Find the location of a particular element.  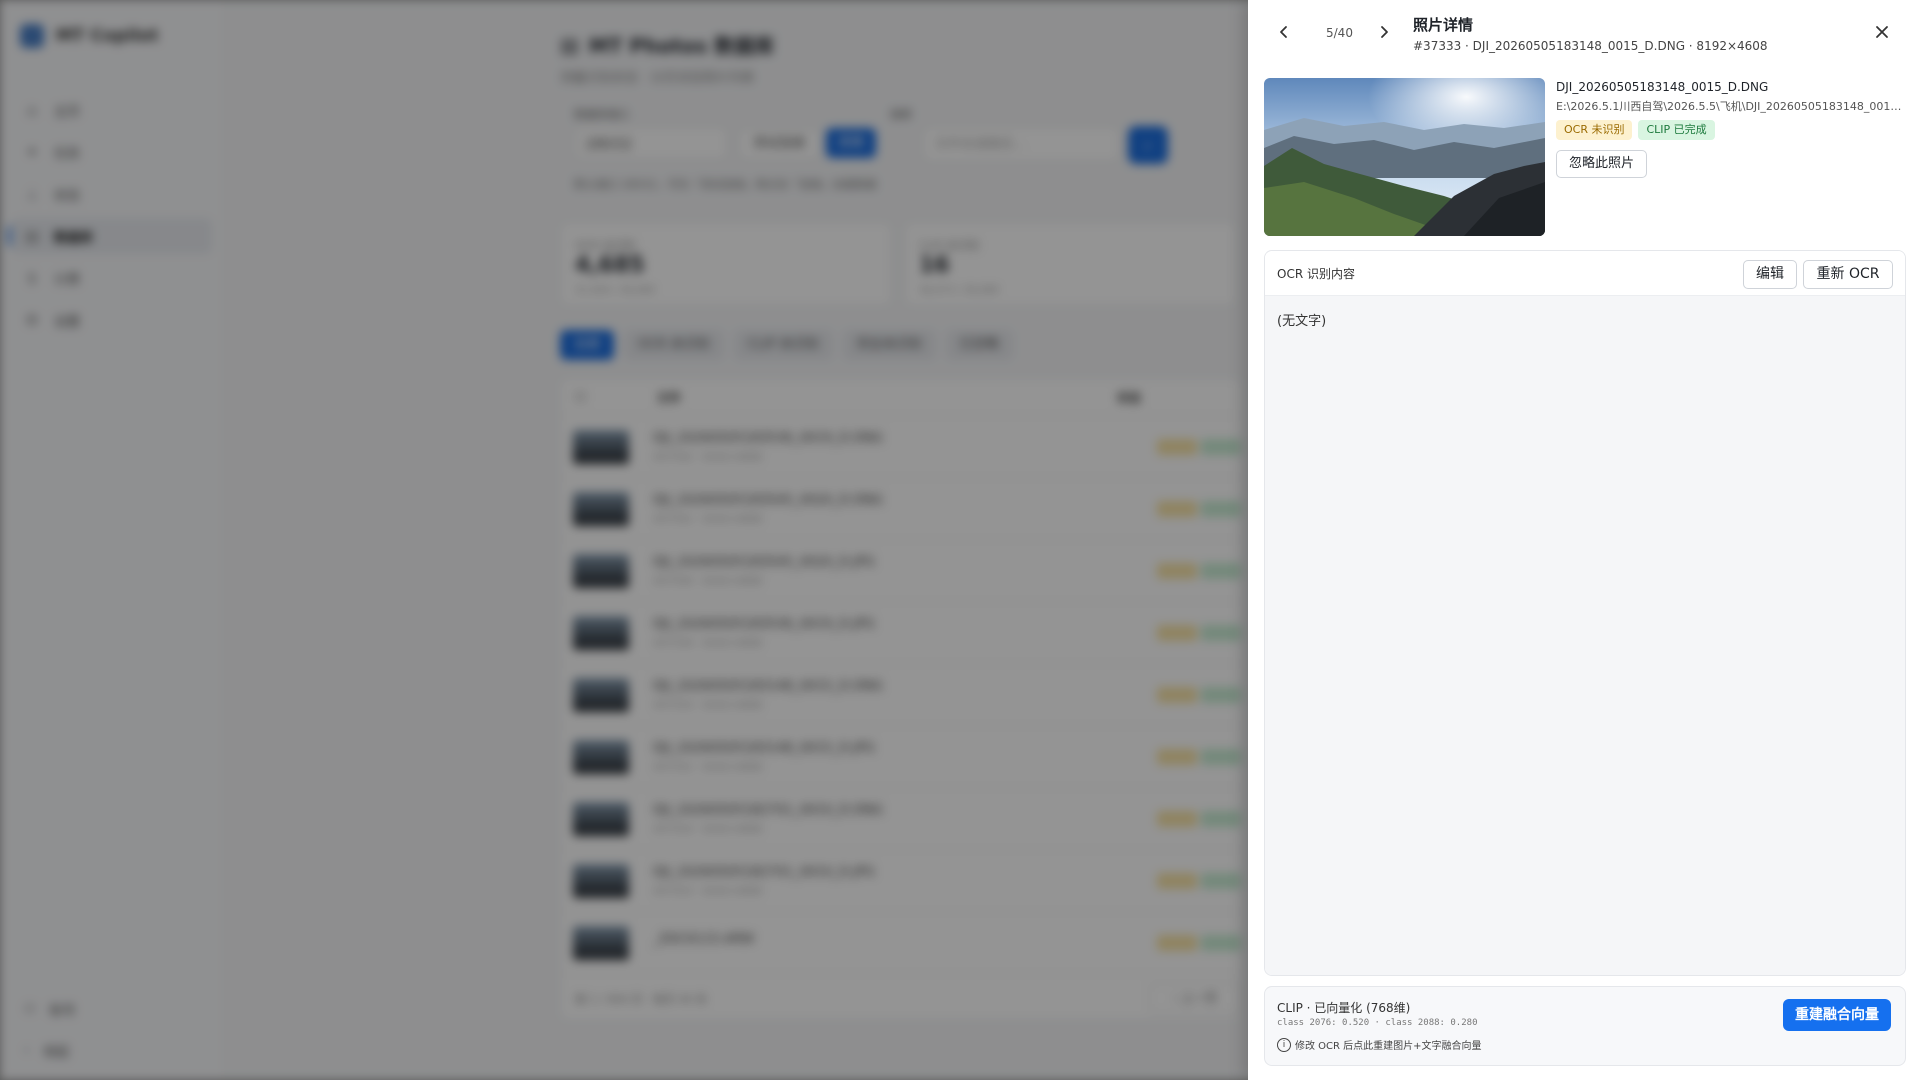

chevron-right-icon is located at coordinates (1384, 32).